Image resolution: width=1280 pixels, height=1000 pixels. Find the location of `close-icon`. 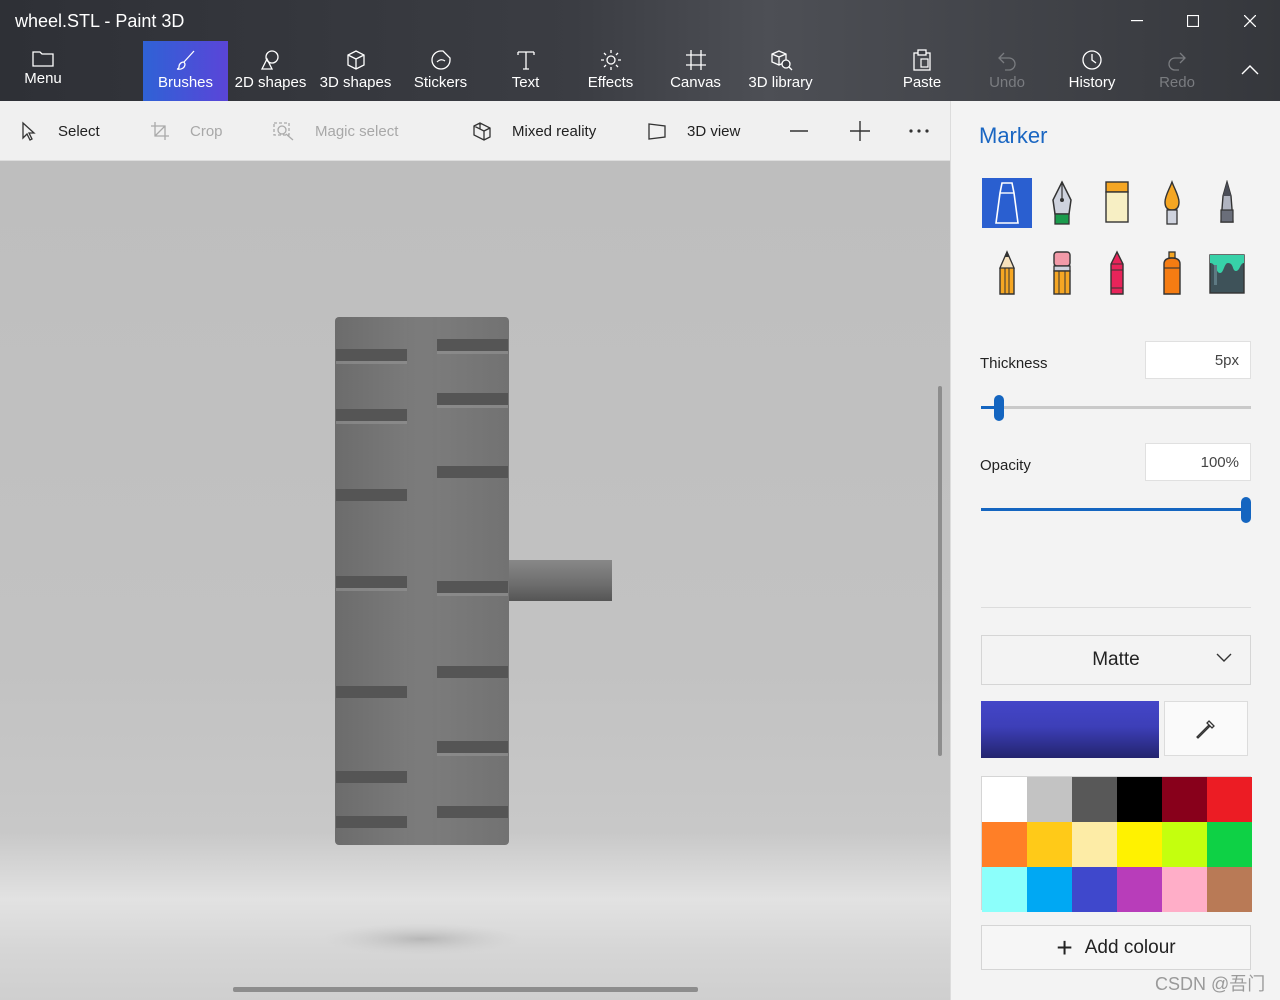

close-icon is located at coordinates (1250, 21).